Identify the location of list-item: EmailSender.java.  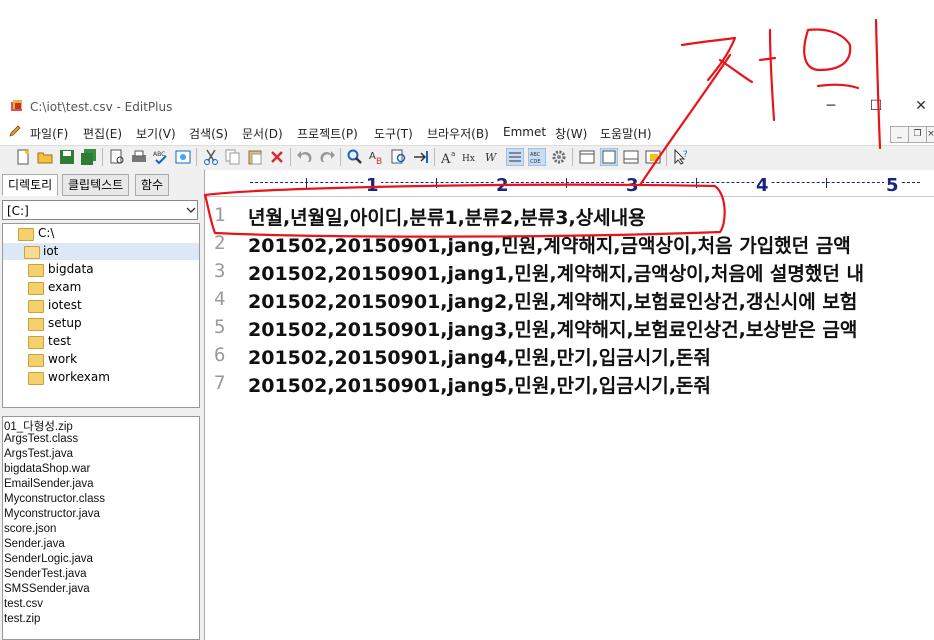
(49, 484).